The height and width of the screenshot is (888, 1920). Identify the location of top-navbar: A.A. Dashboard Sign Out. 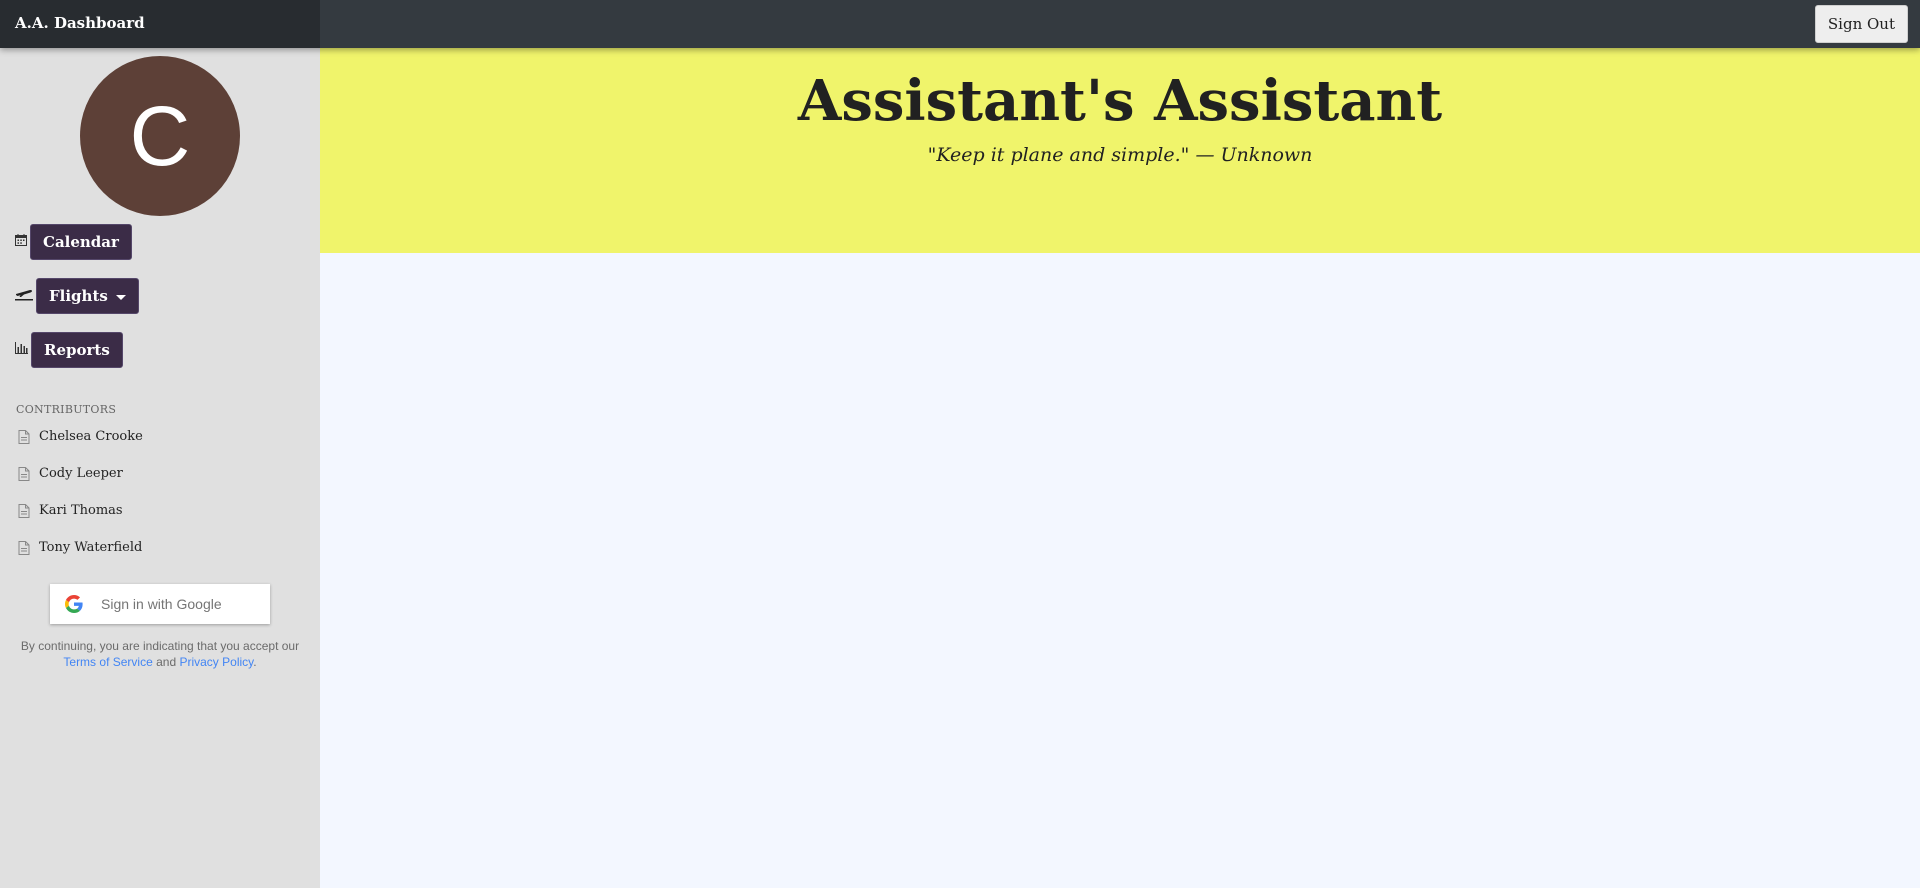
(960, 24).